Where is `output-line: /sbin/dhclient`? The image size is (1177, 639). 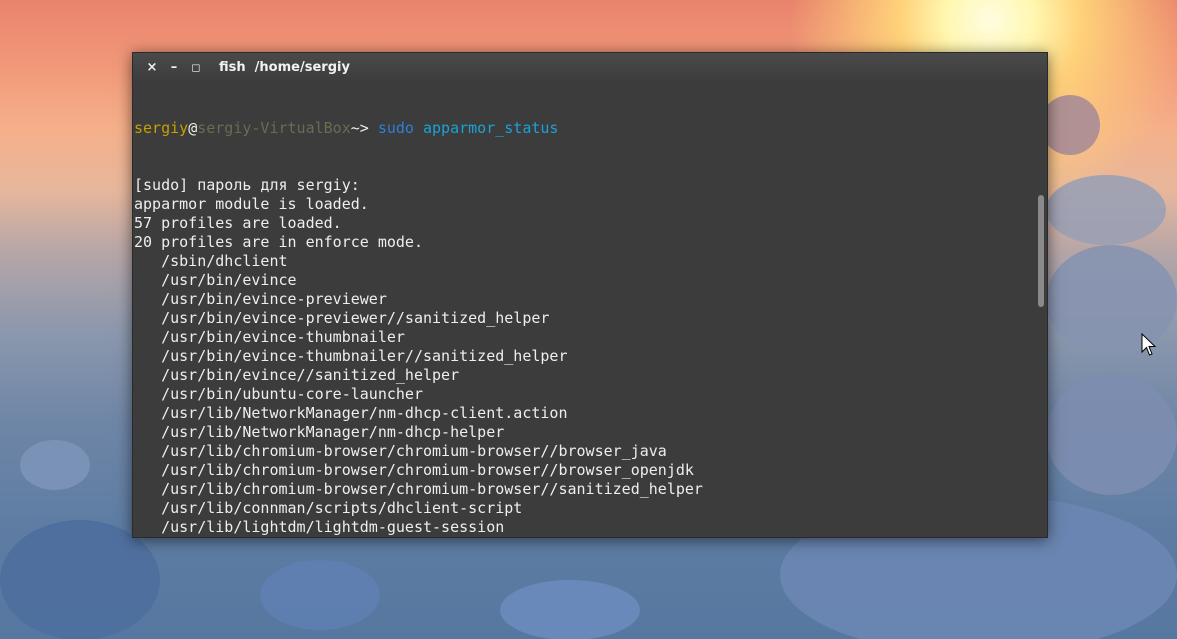 output-line: /sbin/dhclient is located at coordinates (211, 261).